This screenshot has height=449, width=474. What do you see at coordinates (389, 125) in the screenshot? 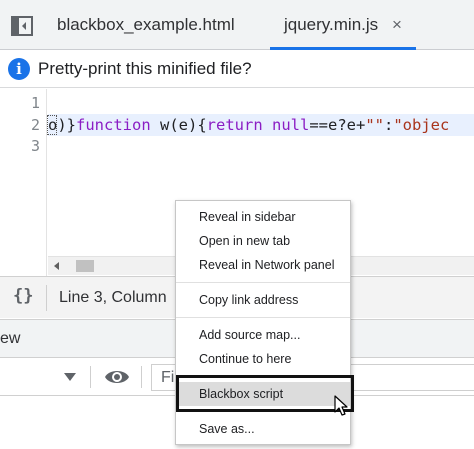
I see `code-token: :` at bounding box center [389, 125].